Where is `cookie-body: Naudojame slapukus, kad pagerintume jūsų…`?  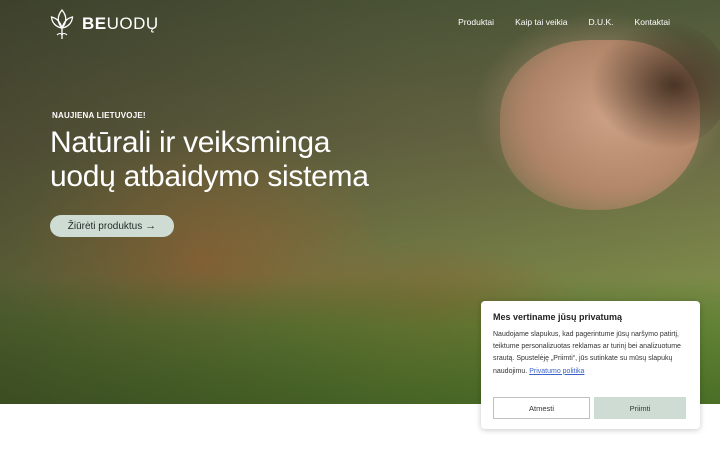
cookie-body: Naudojame slapukus, kad pagerintume jūsų… is located at coordinates (587, 353).